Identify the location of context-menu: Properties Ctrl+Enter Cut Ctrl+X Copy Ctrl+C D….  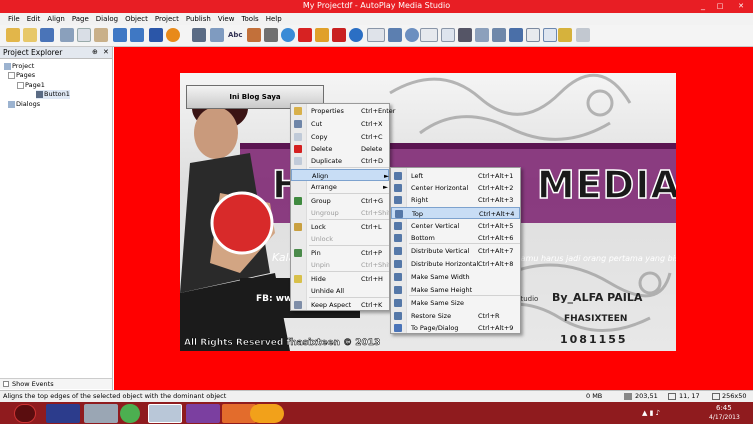
(346, 207).